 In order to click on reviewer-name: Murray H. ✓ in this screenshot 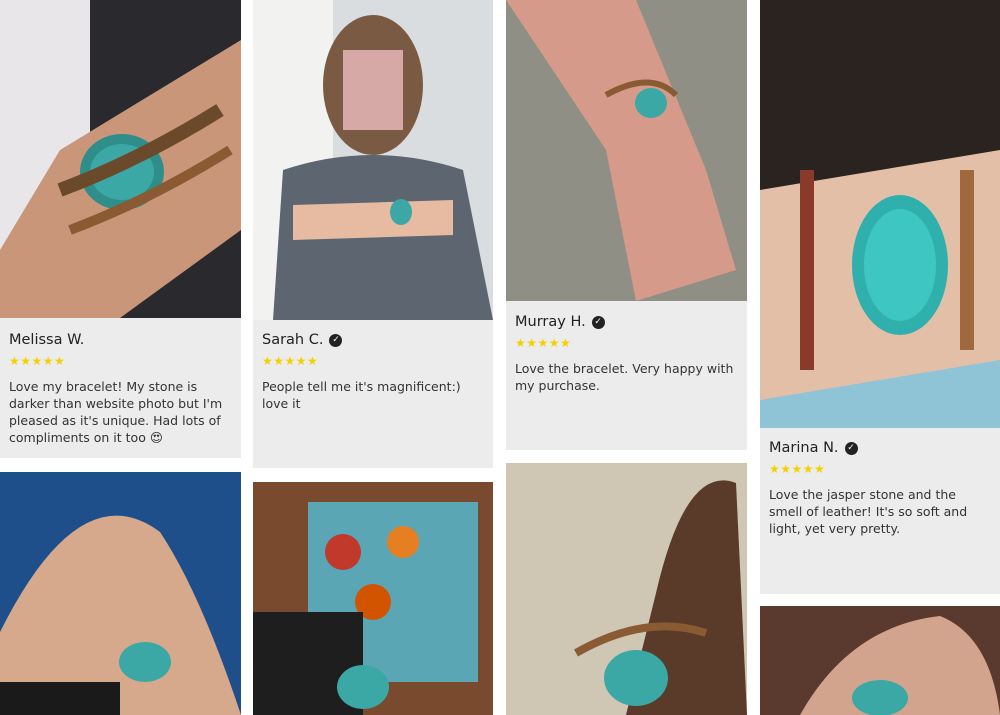, I will do `click(626, 322)`.